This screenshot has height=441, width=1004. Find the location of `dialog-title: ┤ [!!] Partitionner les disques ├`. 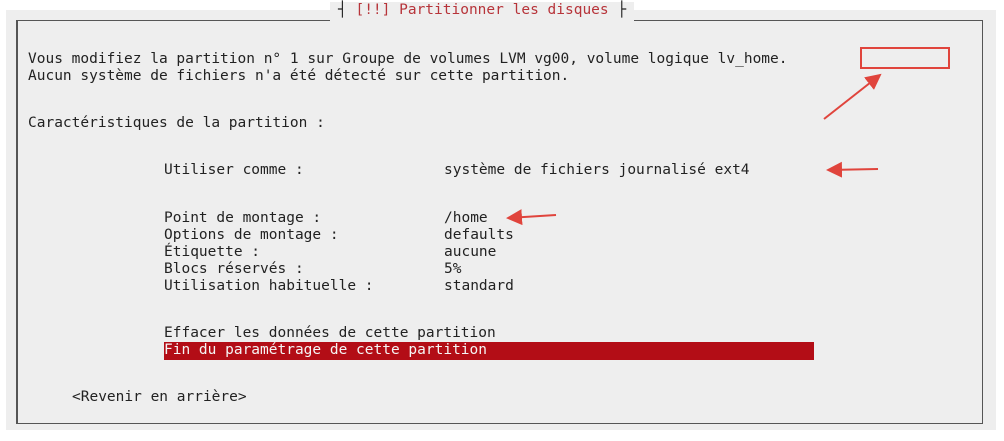

dialog-title: ┤ [!!] Partitionner les disques ├ is located at coordinates (482, 12).